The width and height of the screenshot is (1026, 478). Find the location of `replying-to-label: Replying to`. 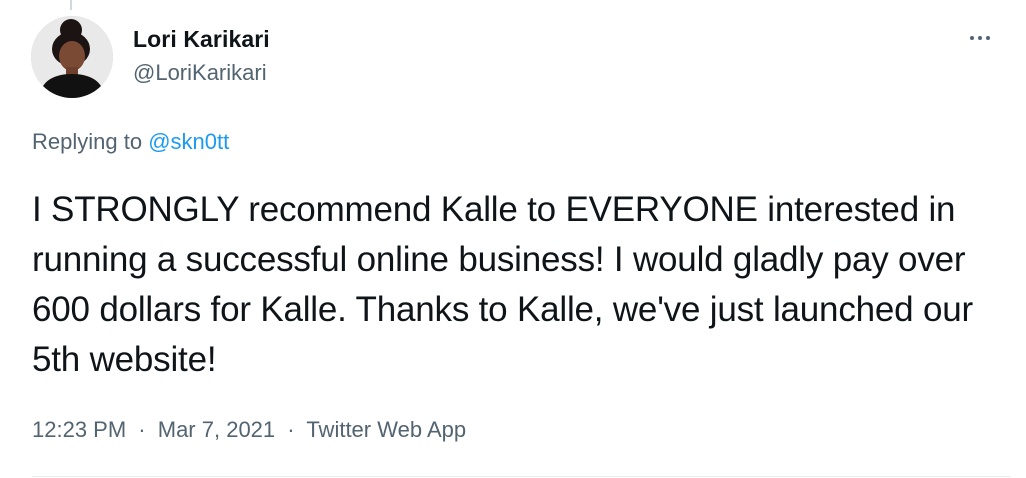

replying-to-label: Replying to is located at coordinates (87, 141).